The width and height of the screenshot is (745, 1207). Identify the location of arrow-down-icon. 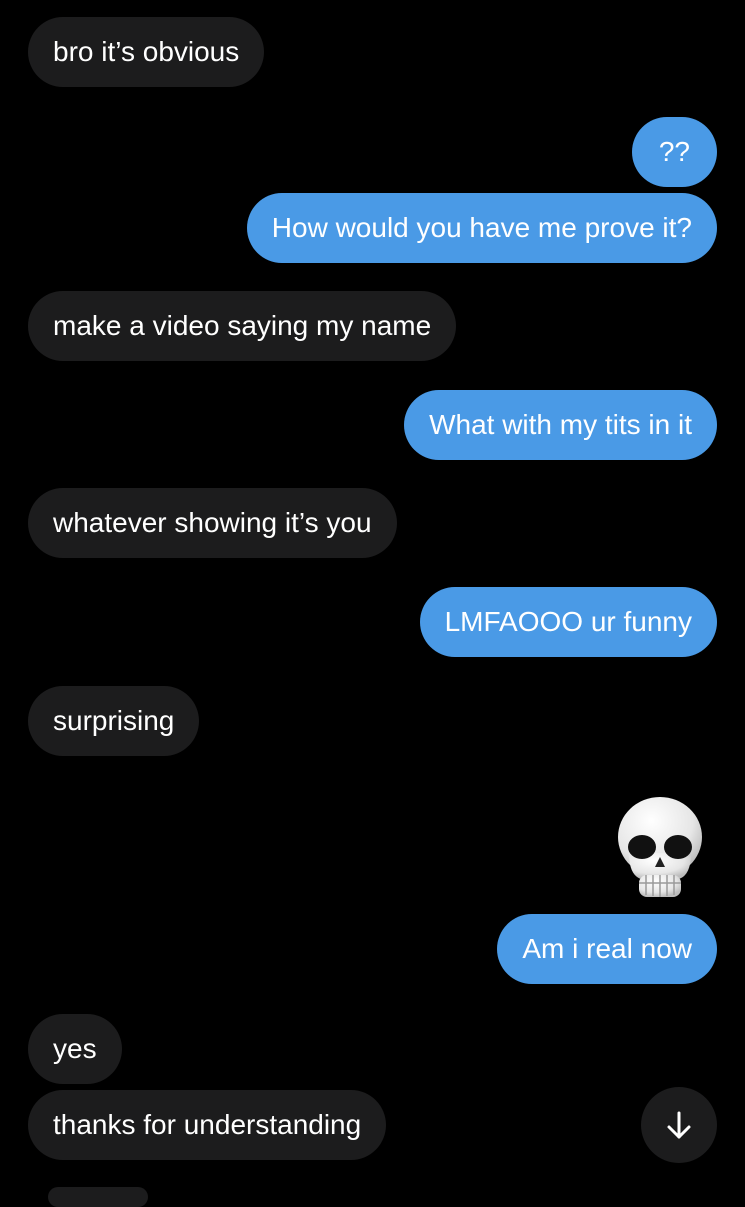
(679, 1125).